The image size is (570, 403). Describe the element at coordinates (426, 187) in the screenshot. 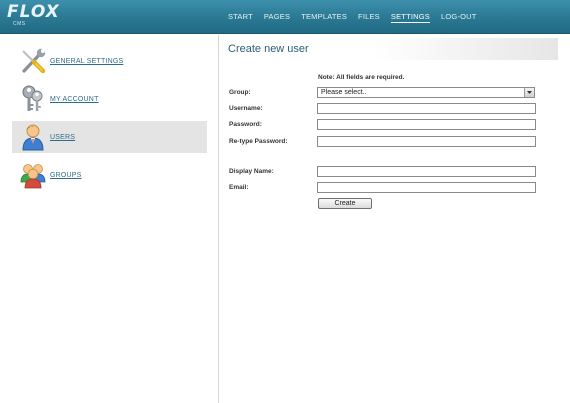

I see `email-field` at that location.